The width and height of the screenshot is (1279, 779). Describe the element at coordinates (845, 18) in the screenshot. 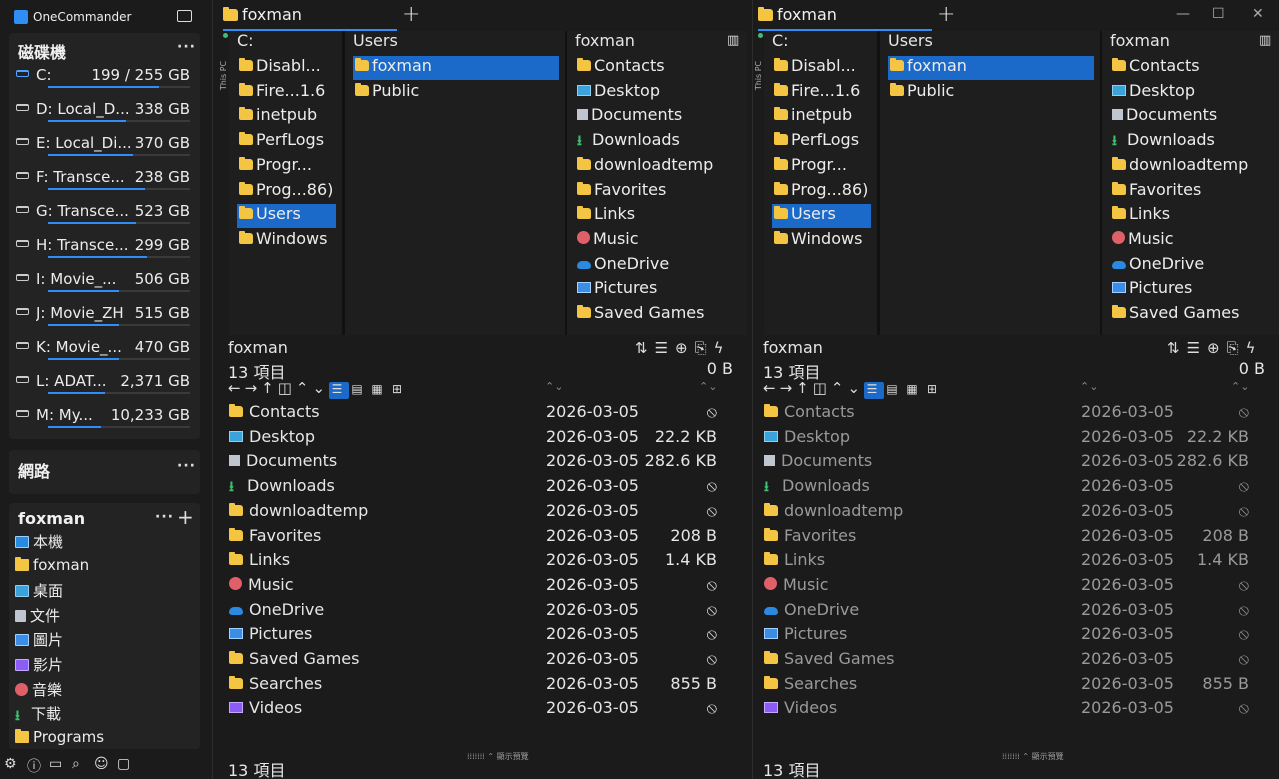

I see `tab-foxman: foxman` at that location.